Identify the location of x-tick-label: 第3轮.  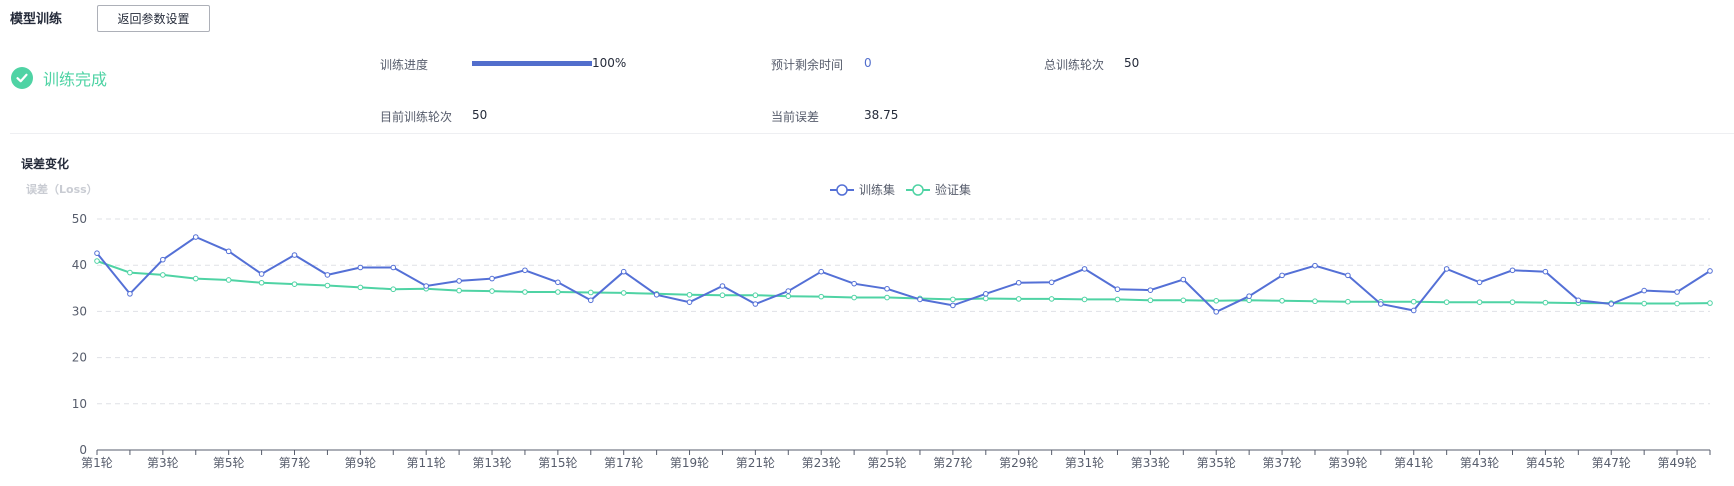
(163, 463).